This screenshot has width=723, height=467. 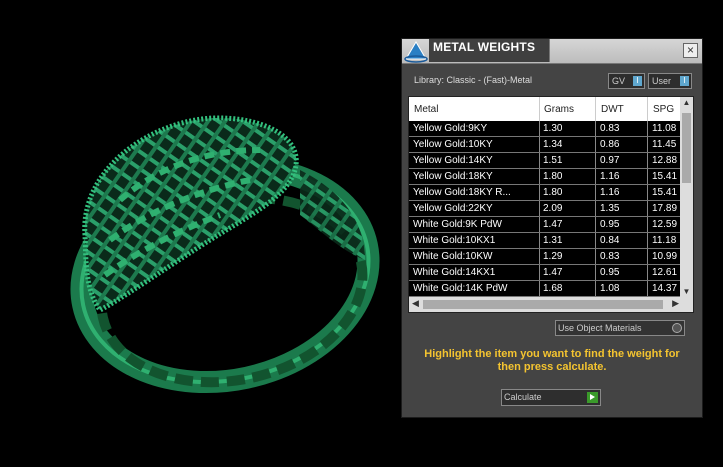 I want to click on title-bar: METAL WEIGHTS ×, so click(x=552, y=51).